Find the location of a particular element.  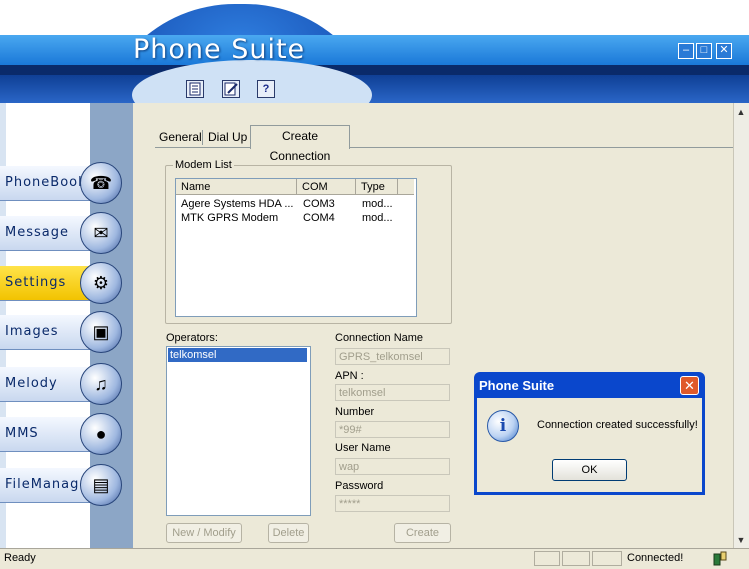

column-header-type: Type is located at coordinates (377, 187).